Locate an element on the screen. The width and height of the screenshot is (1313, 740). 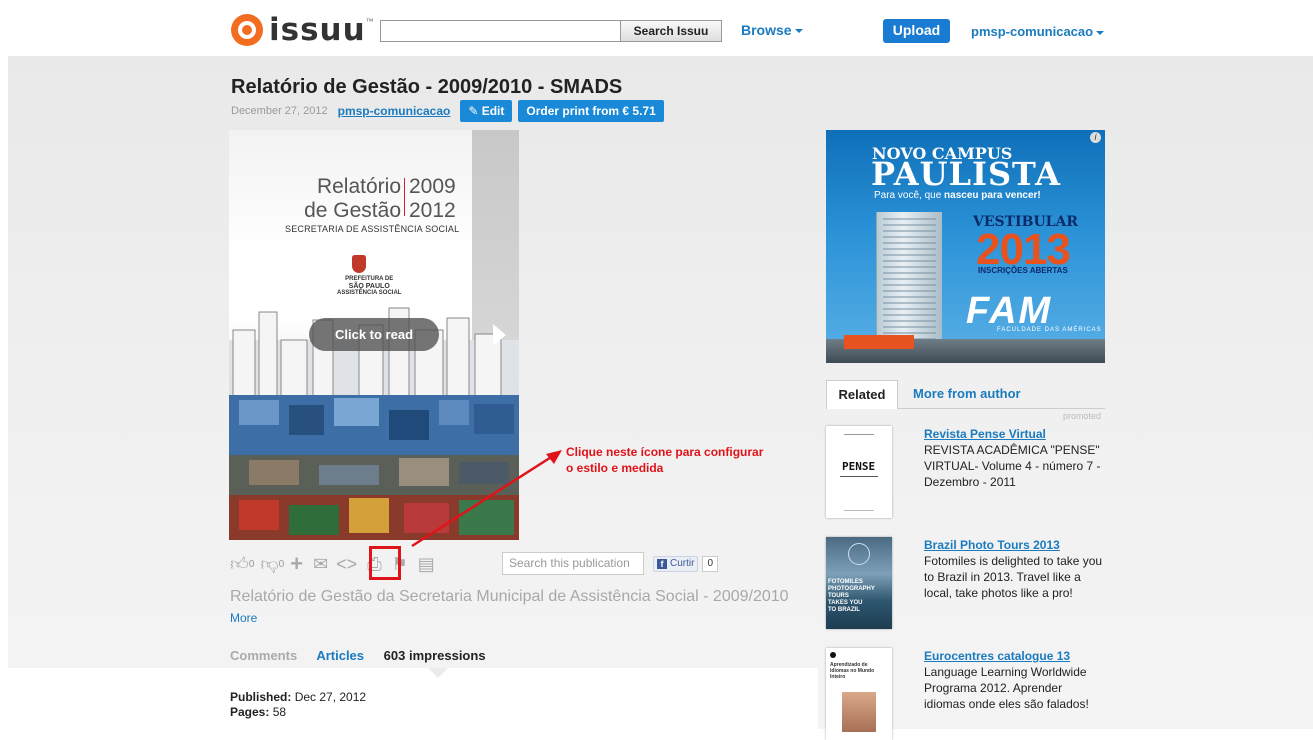
email-icon: ✉ is located at coordinates (320, 564).